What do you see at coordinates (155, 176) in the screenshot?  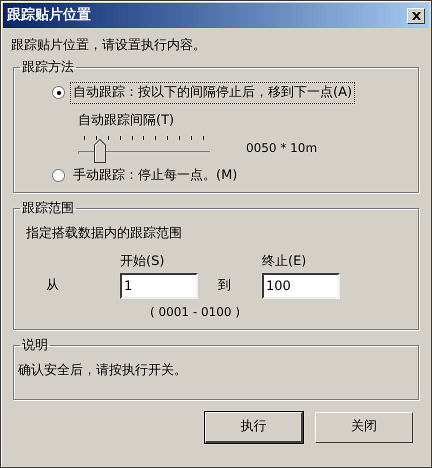 I see `radio-label: 手动跟踪：停止每一点。(M)` at bounding box center [155, 176].